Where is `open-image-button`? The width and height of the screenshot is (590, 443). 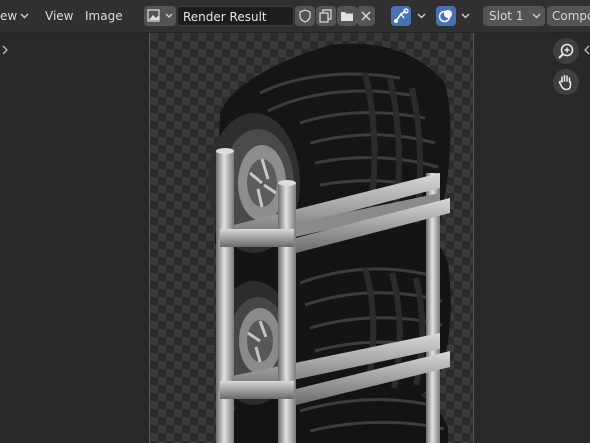 open-image-button is located at coordinates (347, 16).